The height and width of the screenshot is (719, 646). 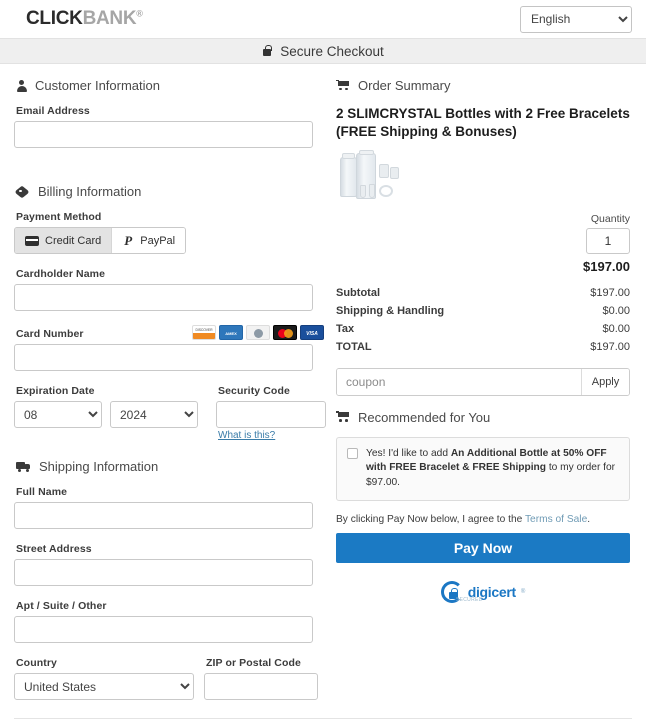 I want to click on billing-information-title: Billing Information, so click(x=90, y=191).